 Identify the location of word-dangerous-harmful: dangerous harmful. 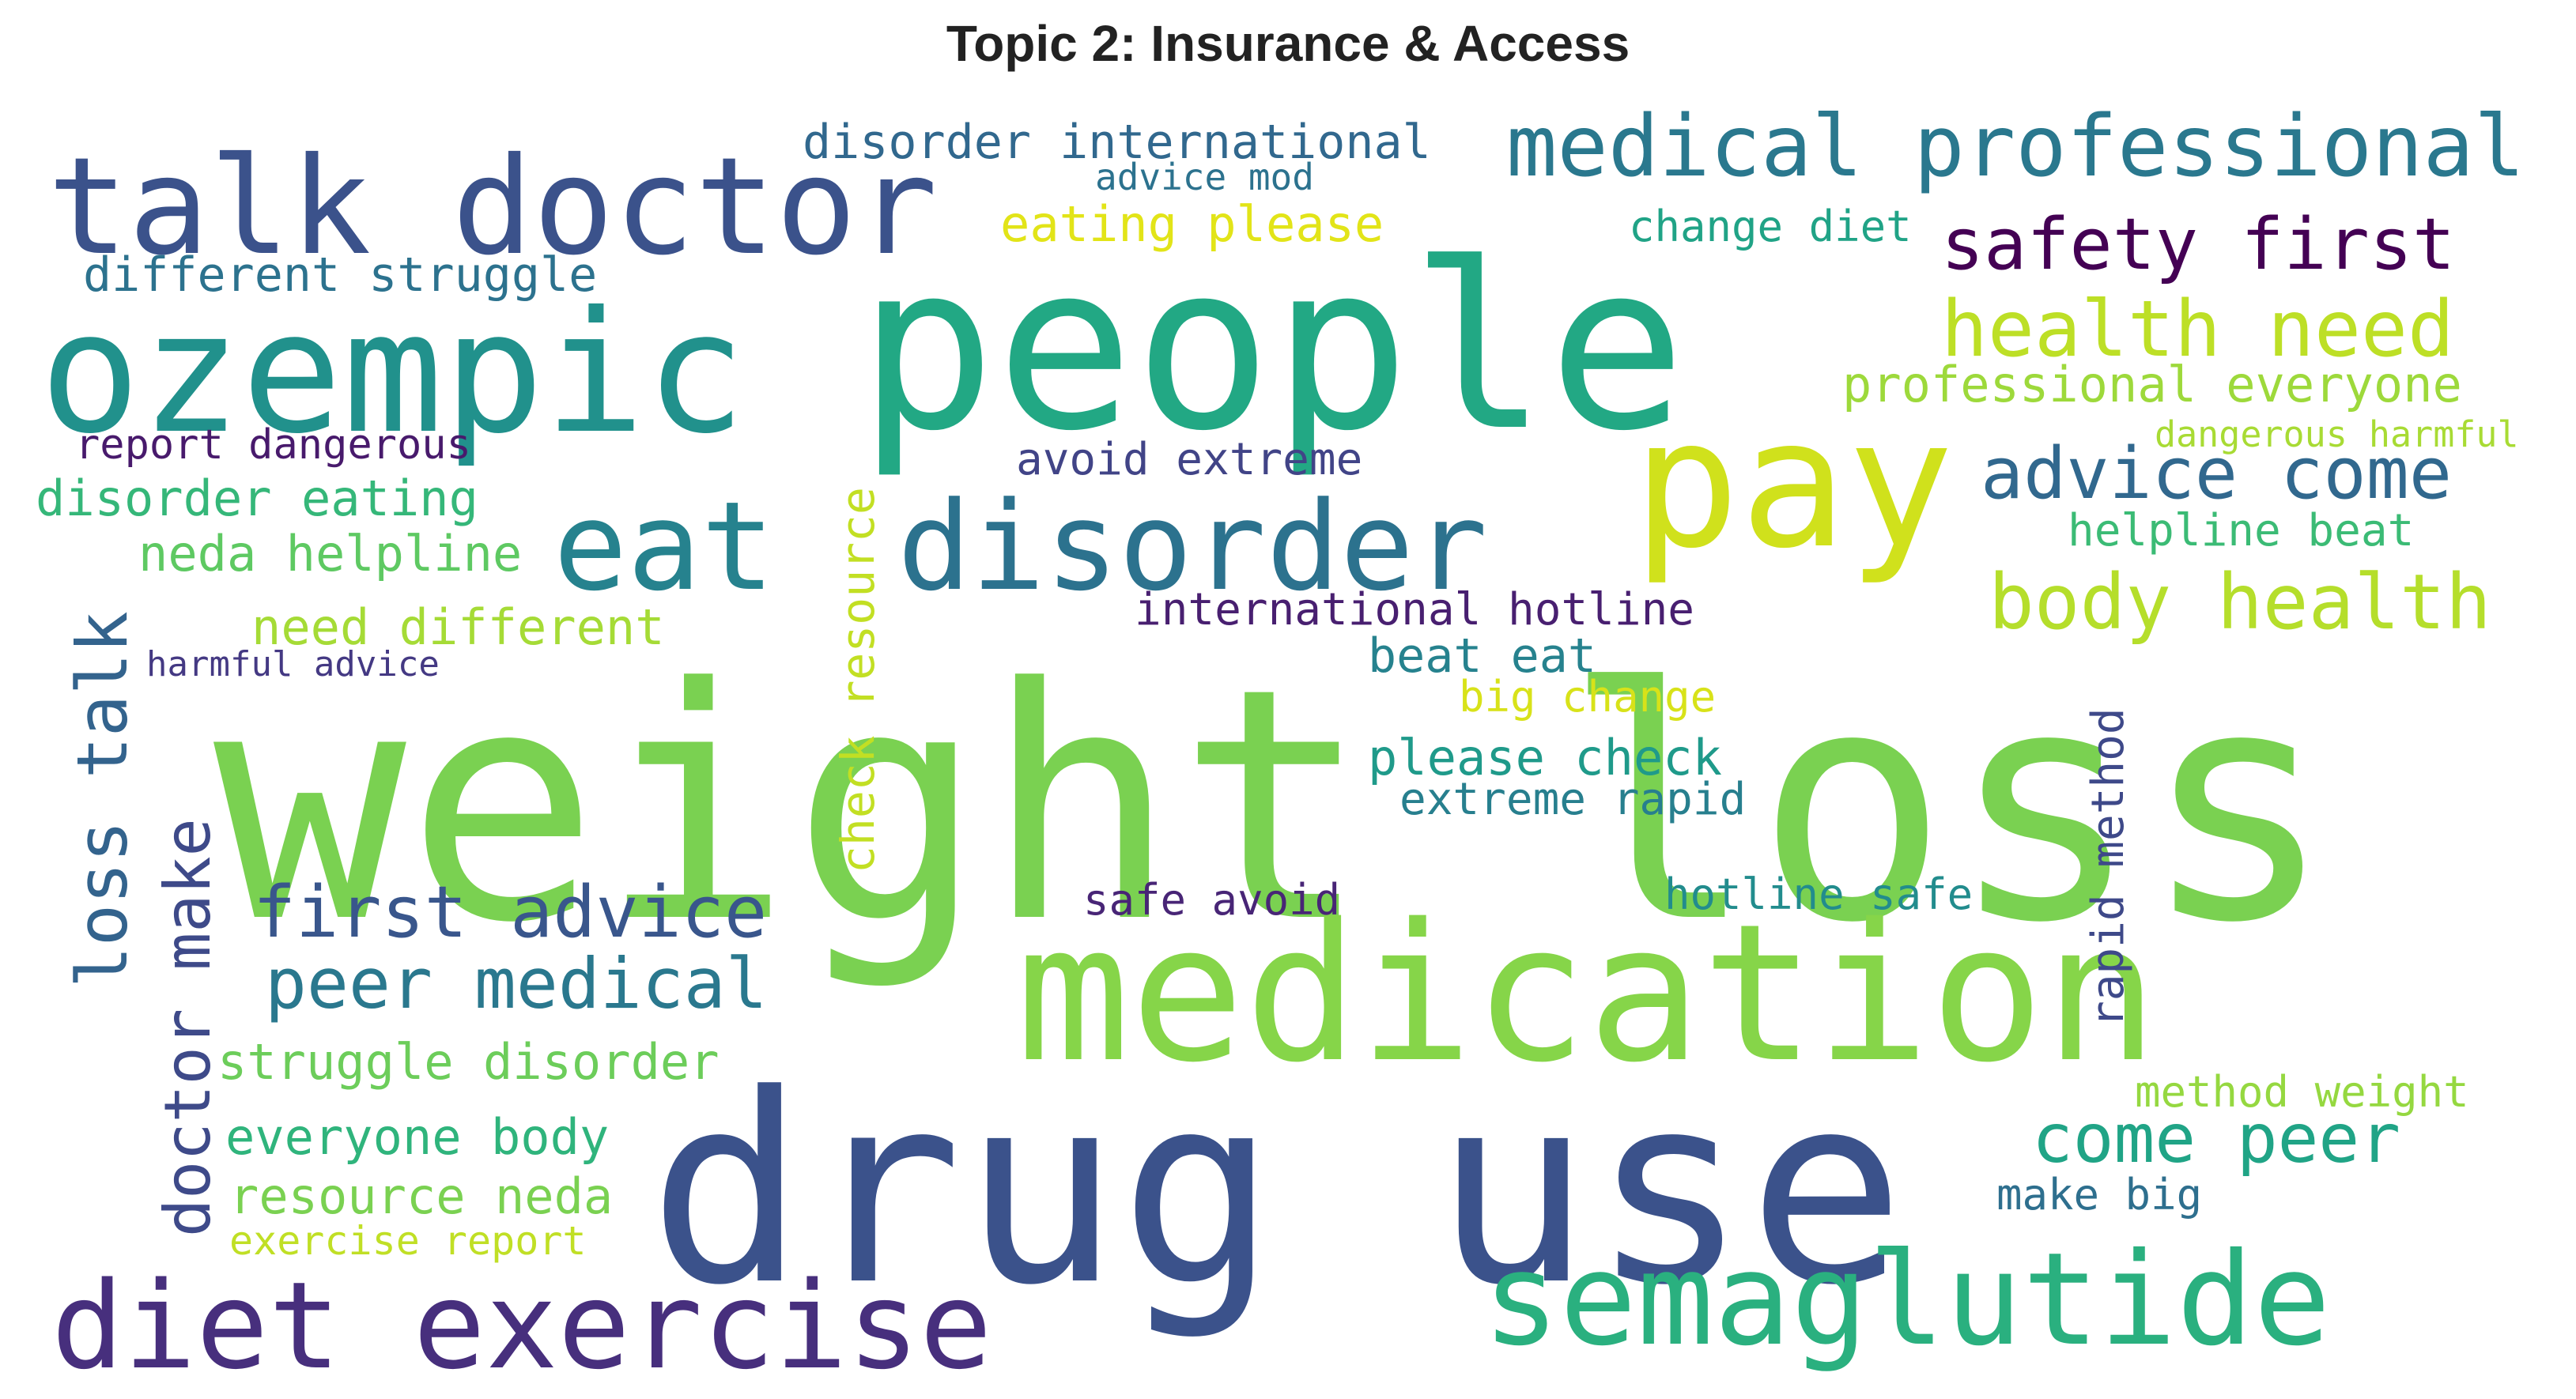
(2337, 434).